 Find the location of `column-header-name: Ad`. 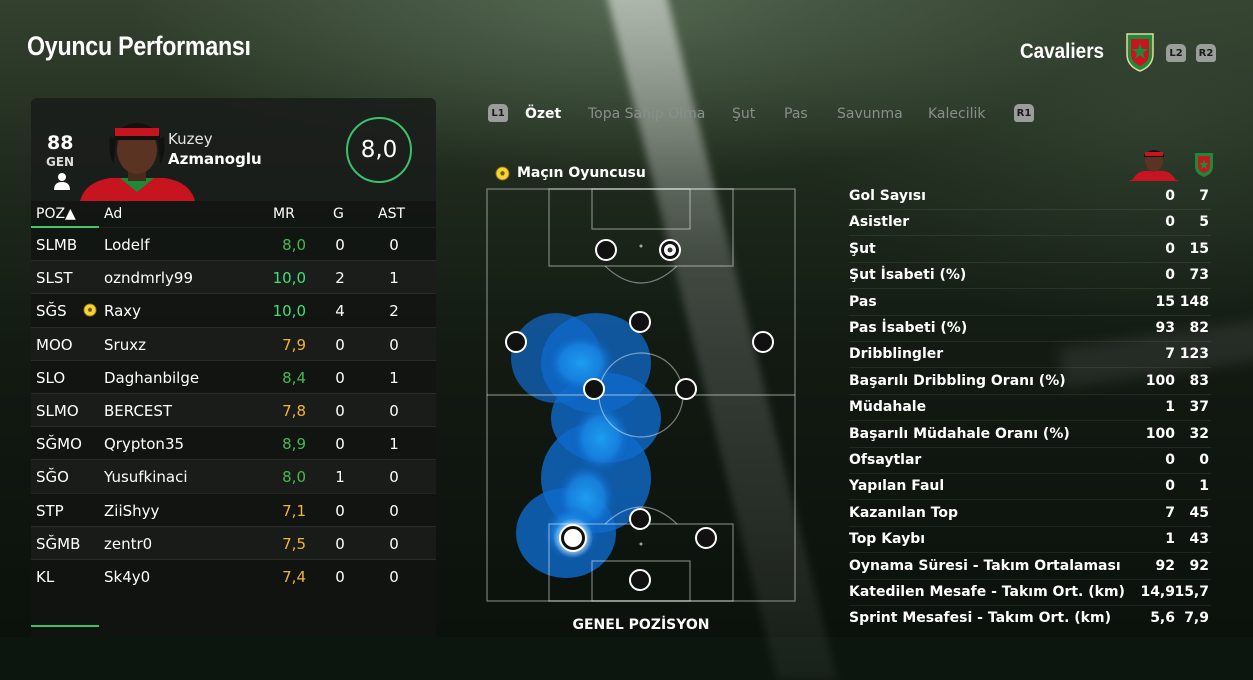

column-header-name: Ad is located at coordinates (113, 214).